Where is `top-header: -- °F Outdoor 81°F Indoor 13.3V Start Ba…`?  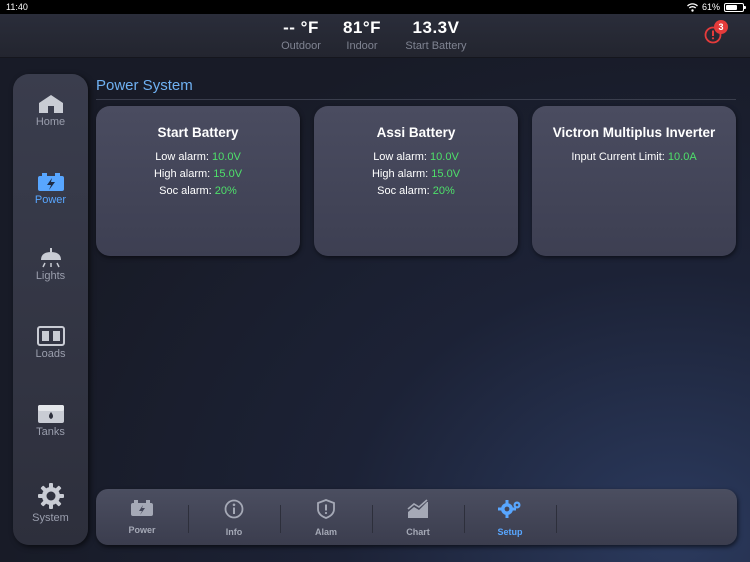
top-header: -- °F Outdoor 81°F Indoor 13.3V Start Ba… is located at coordinates (375, 36).